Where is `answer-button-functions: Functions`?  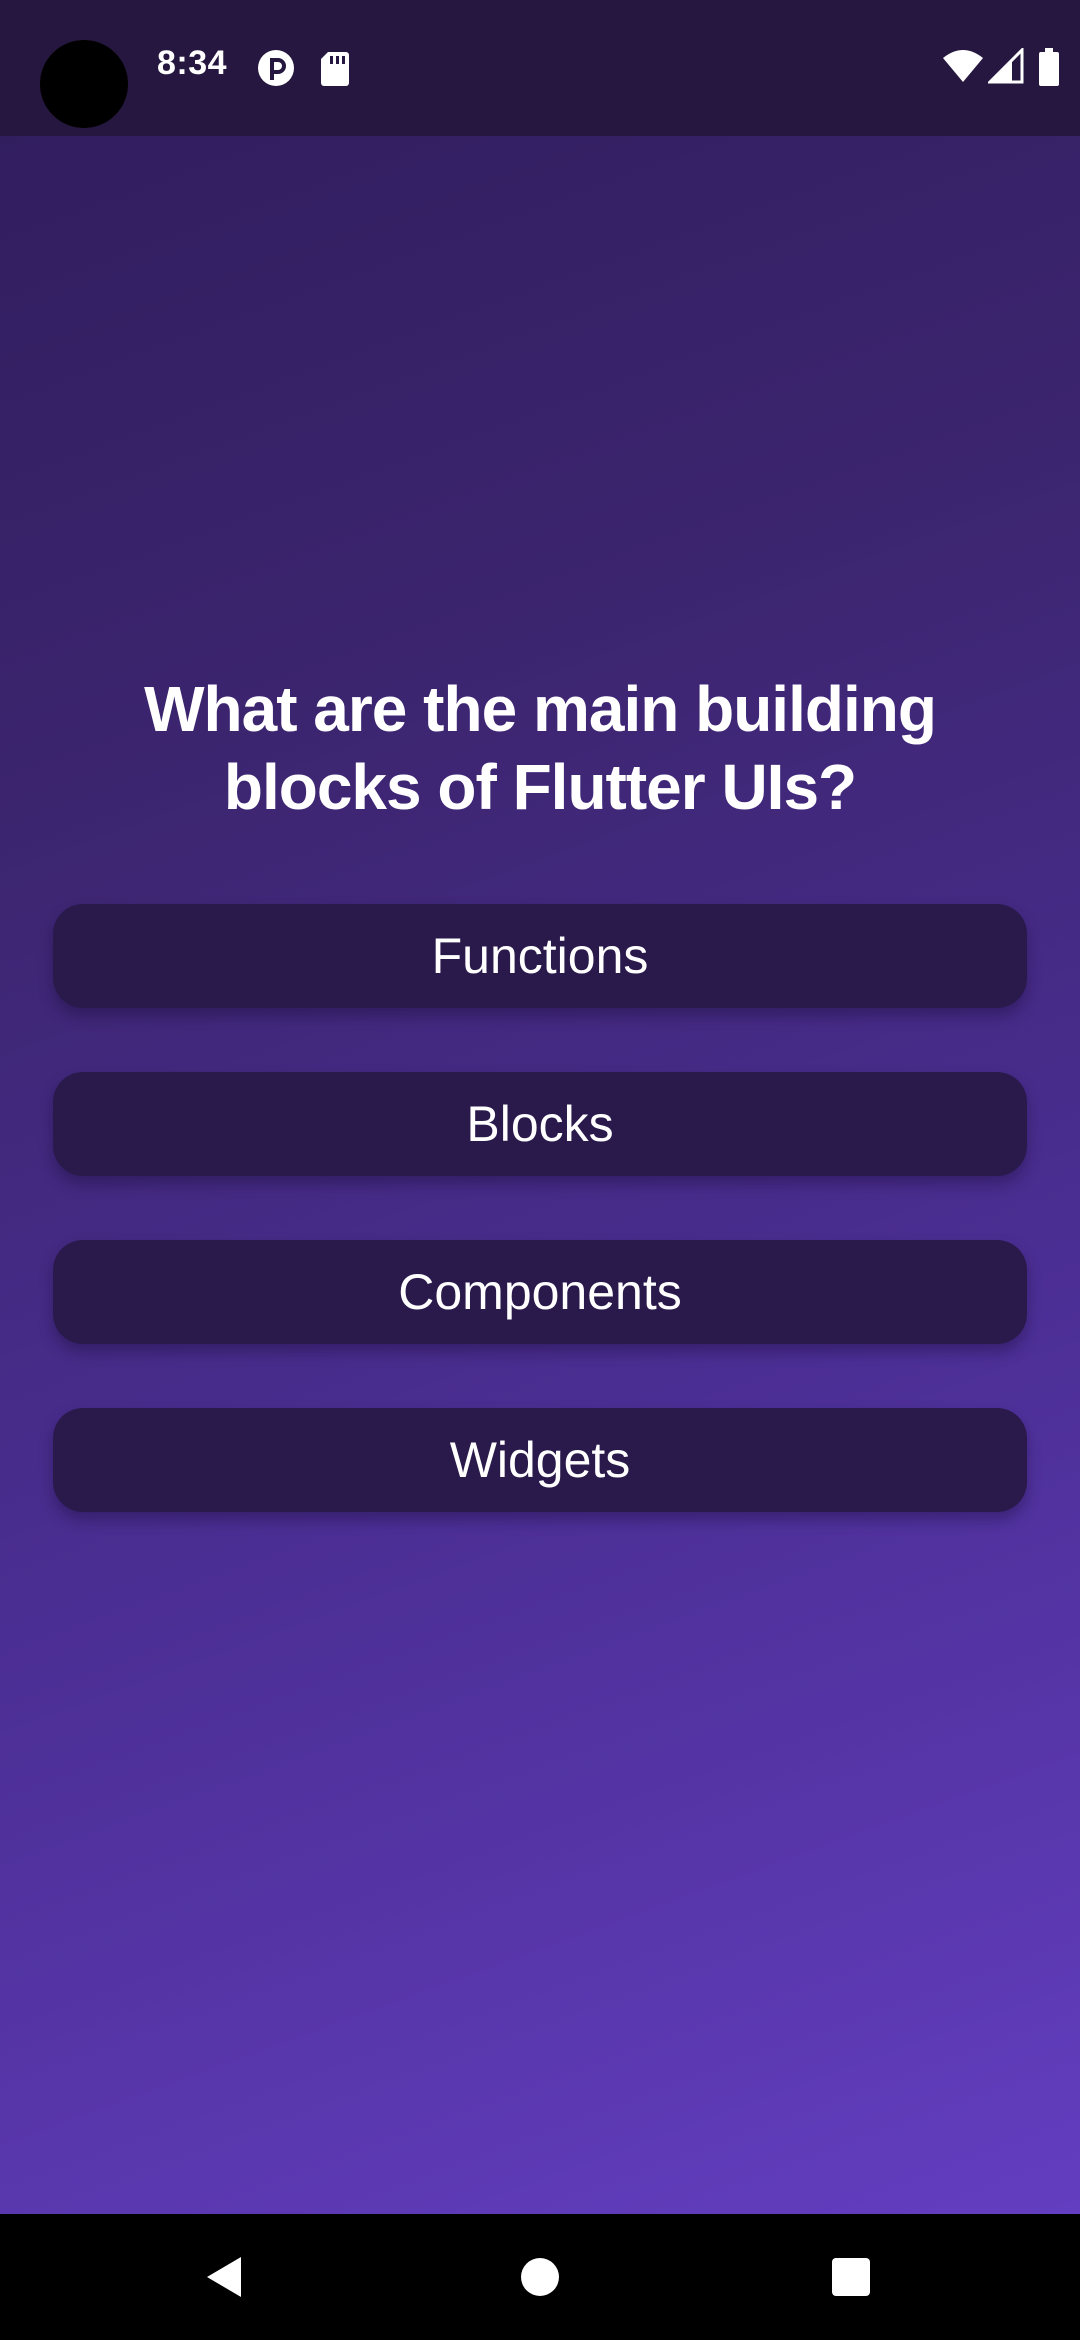
answer-button-functions: Functions is located at coordinates (540, 956).